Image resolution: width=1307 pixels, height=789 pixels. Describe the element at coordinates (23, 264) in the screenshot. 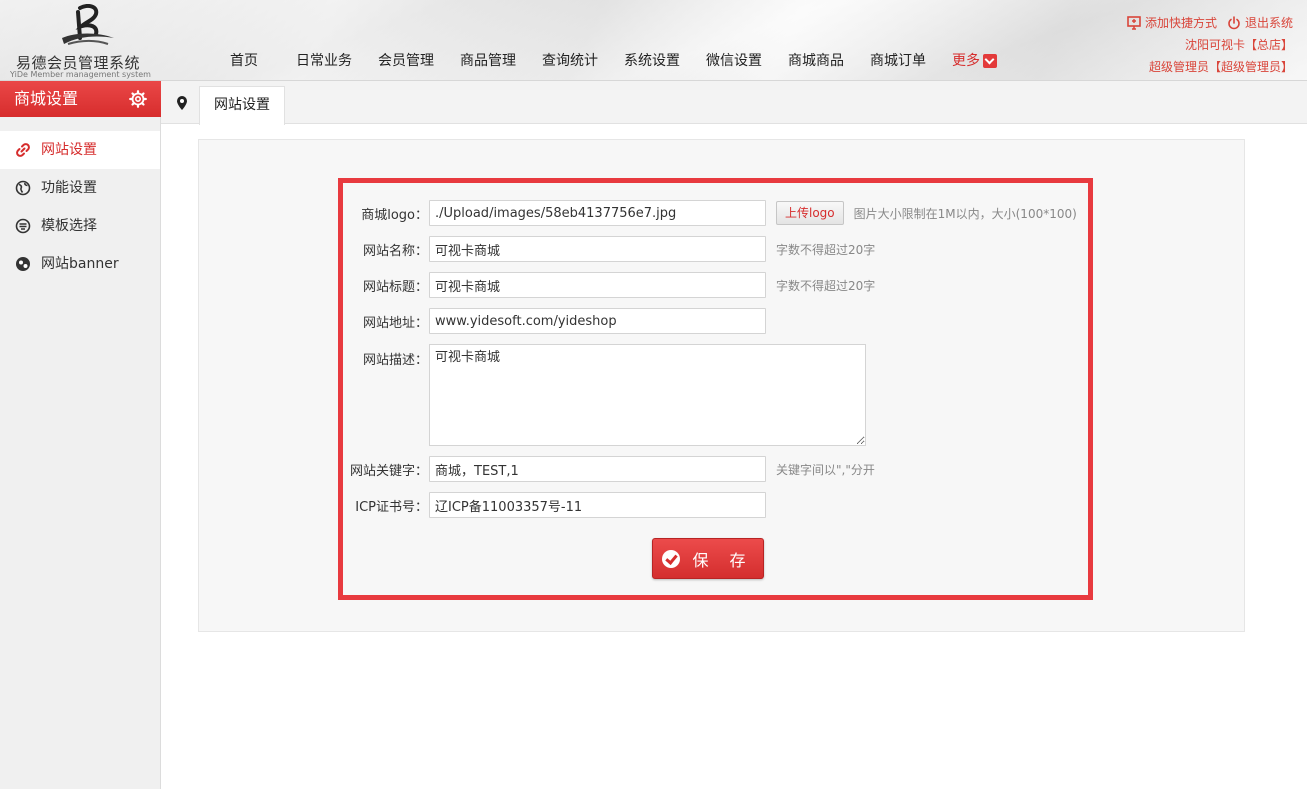

I see `banner-icon` at that location.